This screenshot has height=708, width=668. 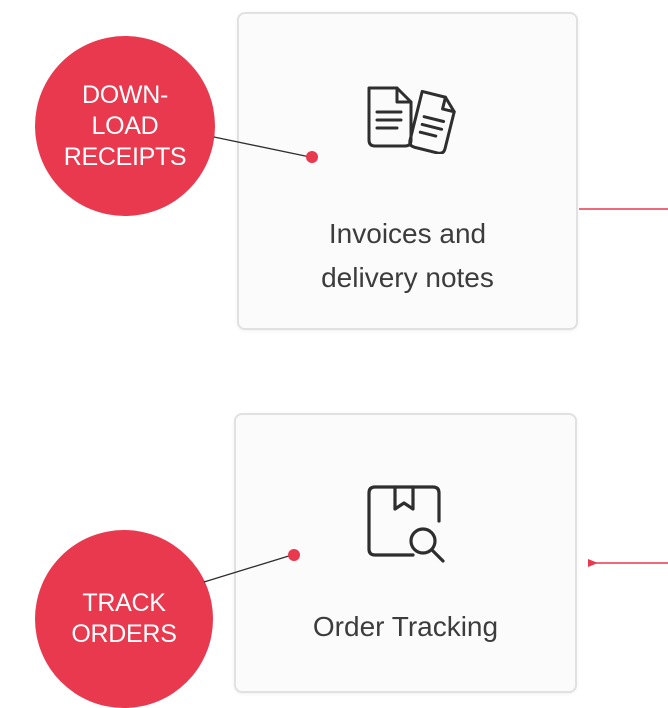 I want to click on documents-icon, so click(x=411, y=120).